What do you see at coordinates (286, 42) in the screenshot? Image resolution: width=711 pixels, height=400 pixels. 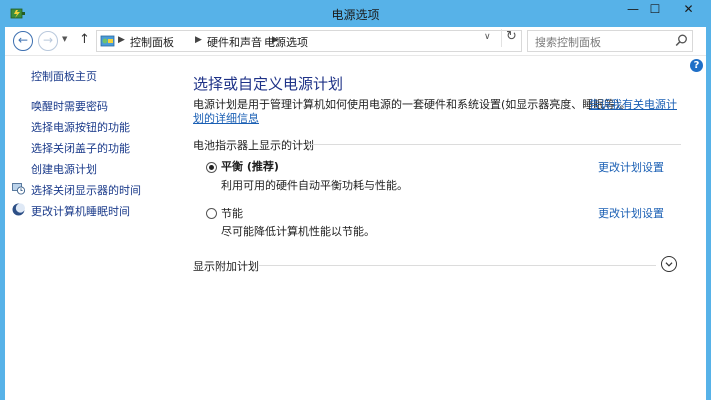 I see `breadcrumb-power-options: 电源选项` at bounding box center [286, 42].